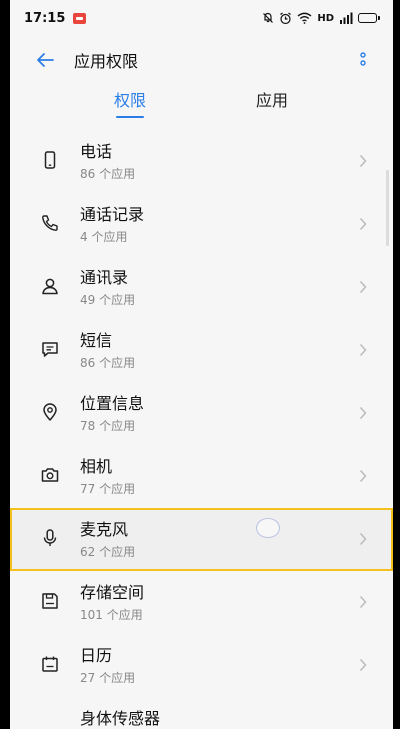  Describe the element at coordinates (108, 552) in the screenshot. I see `permission-count: 62 个应用` at that location.